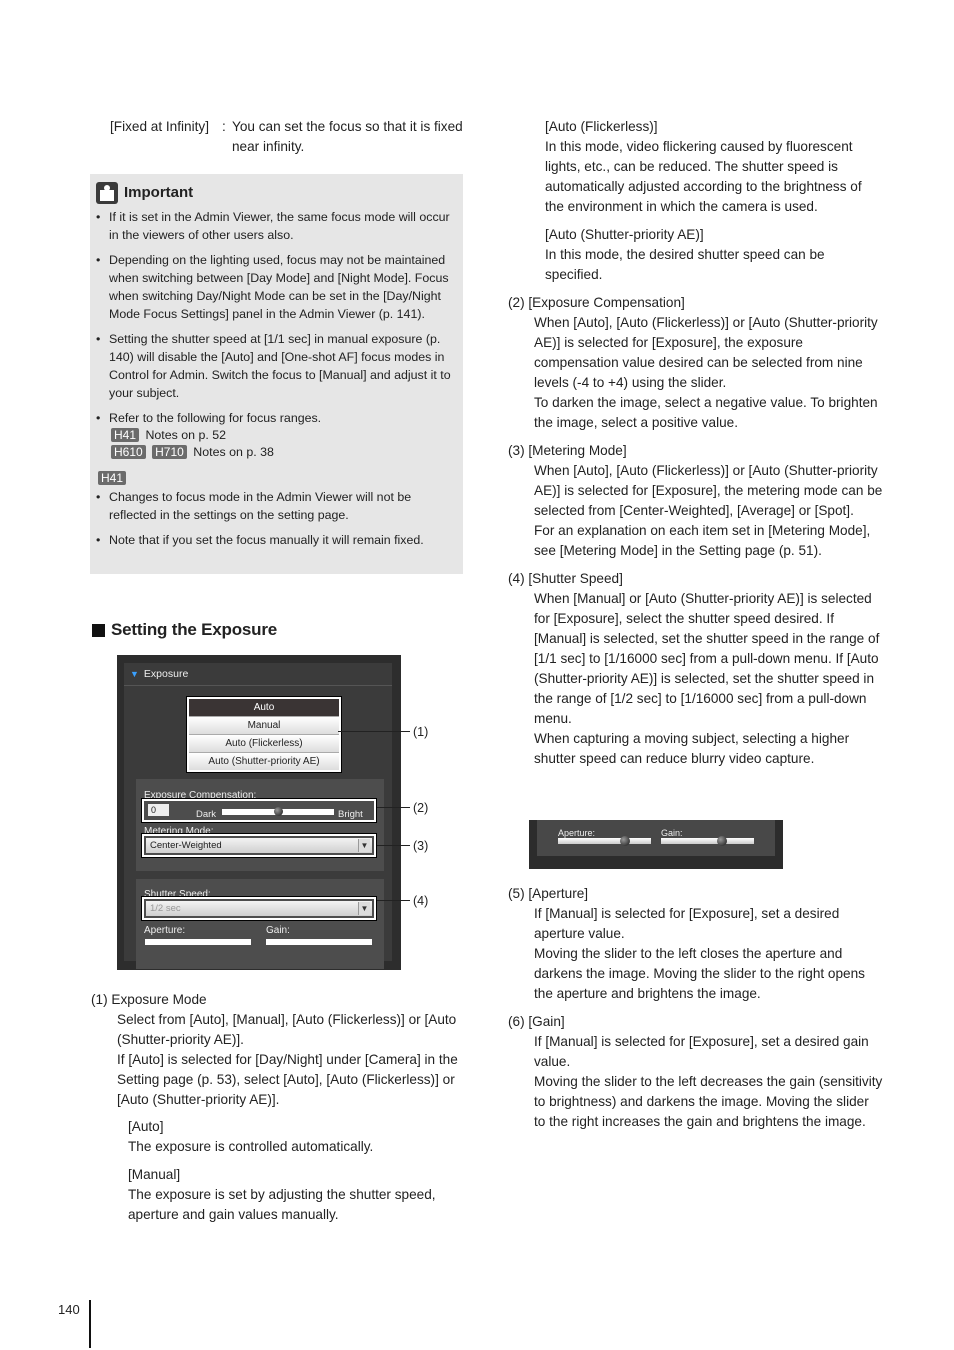  I want to click on page-number: 140, so click(69, 1309).